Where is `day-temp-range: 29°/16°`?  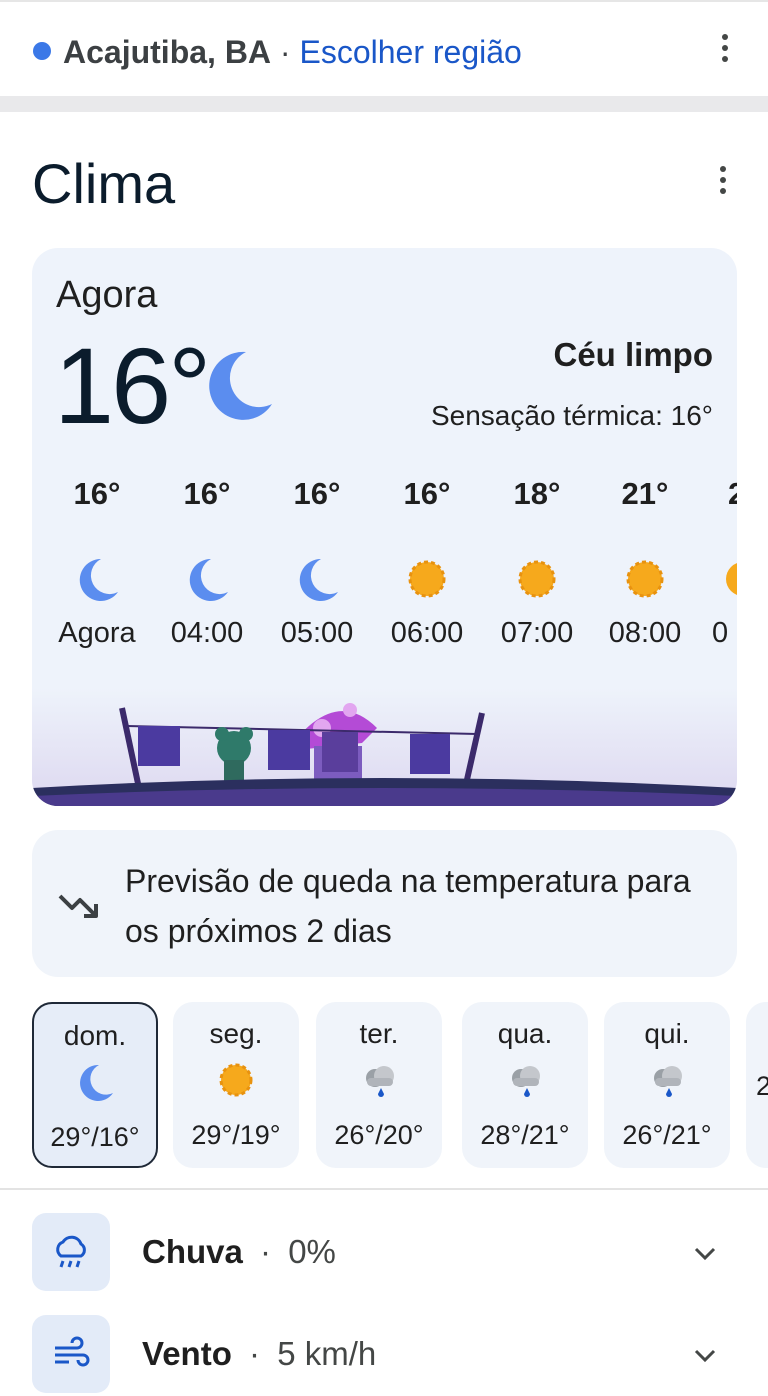 day-temp-range: 29°/16° is located at coordinates (95, 1137).